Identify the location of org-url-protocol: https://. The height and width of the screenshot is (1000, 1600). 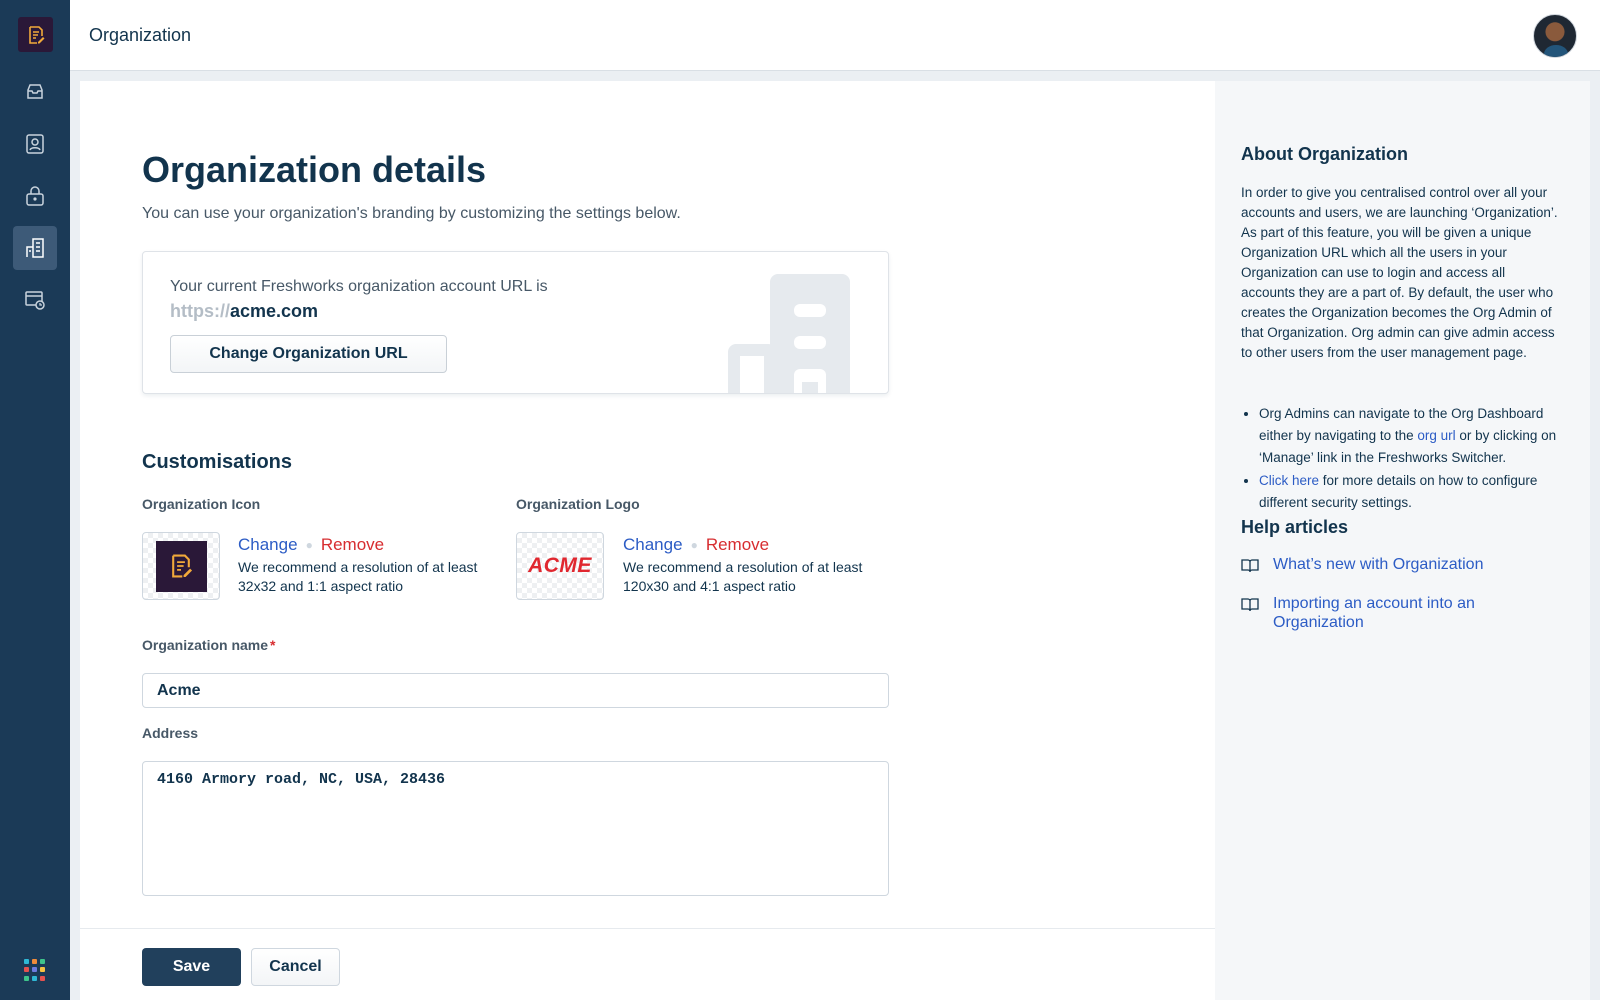
(200, 311).